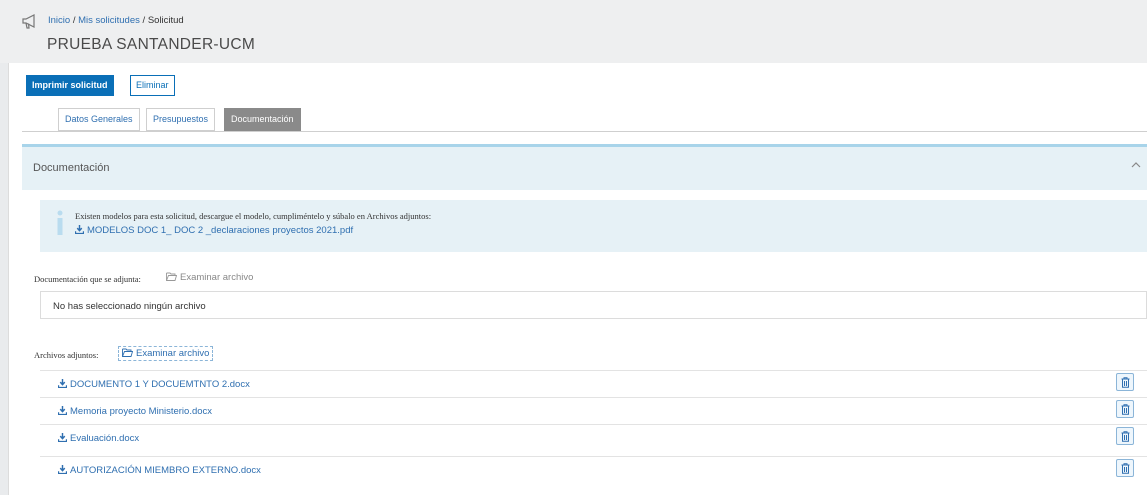  Describe the element at coordinates (105, 438) in the screenshot. I see `attachment-name: Evaluación.docx` at that location.